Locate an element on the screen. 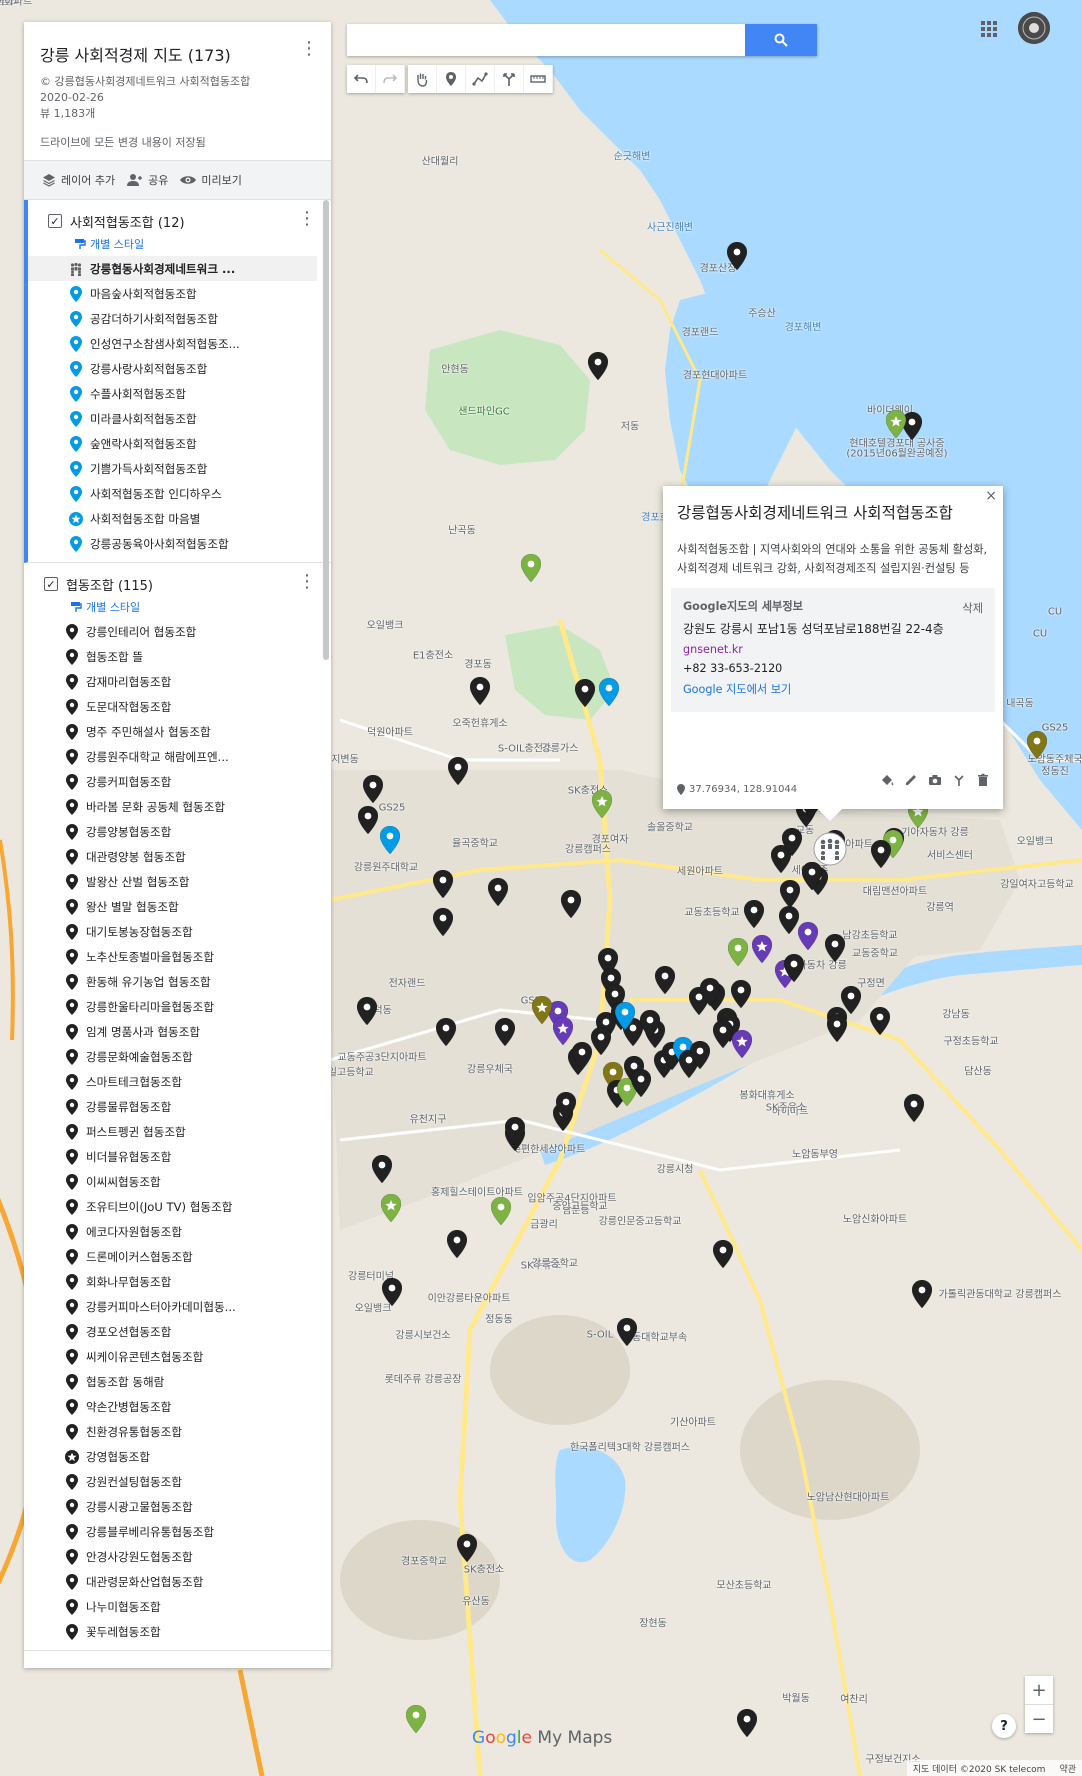  layer-item: 사회적협동조합 인디하우스 is located at coordinates (179, 493).